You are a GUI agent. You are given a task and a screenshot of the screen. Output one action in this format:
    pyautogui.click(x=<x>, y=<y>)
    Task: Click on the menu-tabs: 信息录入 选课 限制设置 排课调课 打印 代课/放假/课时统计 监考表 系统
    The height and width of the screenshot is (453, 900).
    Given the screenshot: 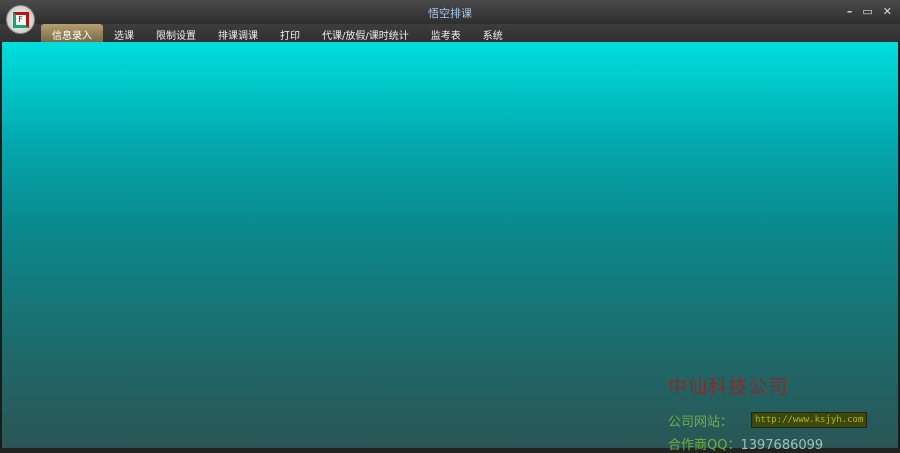 What is the action you would take?
    pyautogui.click(x=277, y=33)
    